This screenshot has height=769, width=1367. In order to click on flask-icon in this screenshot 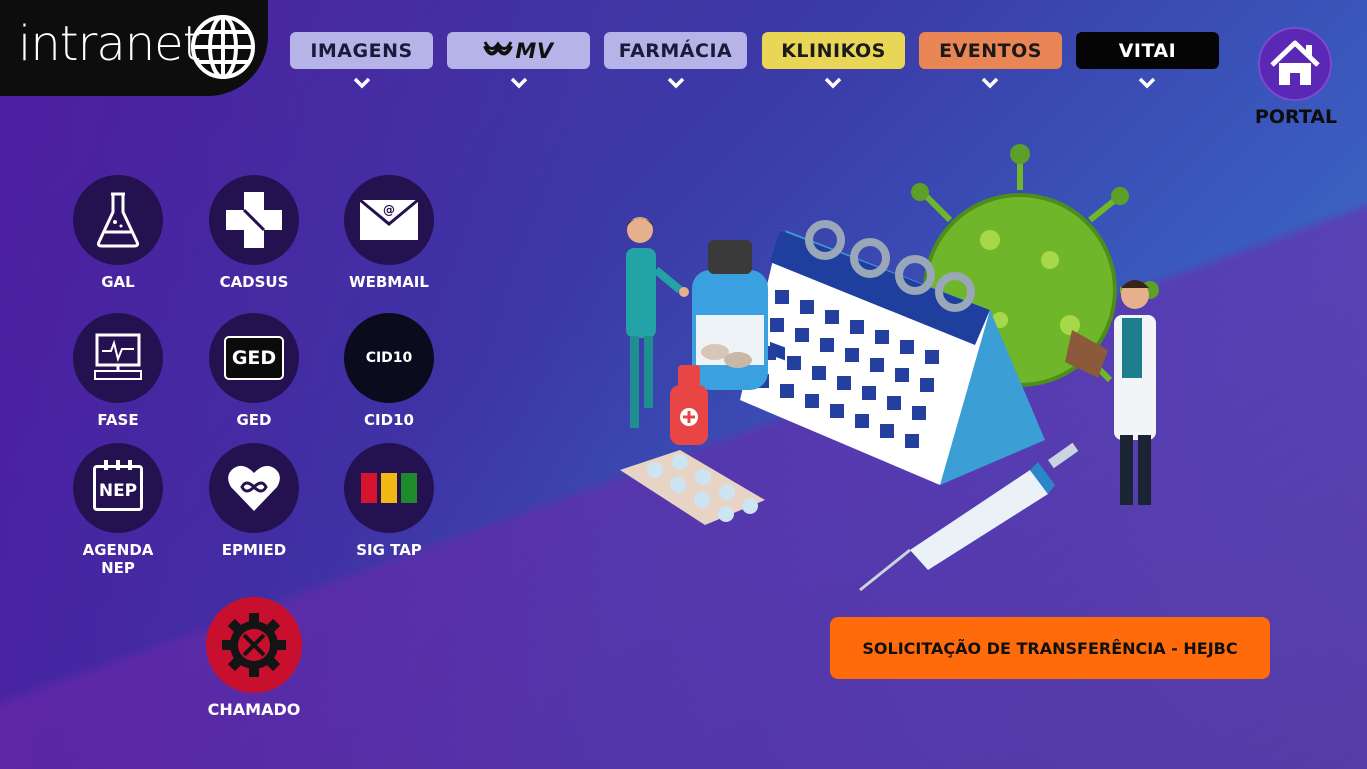, I will do `click(118, 220)`.